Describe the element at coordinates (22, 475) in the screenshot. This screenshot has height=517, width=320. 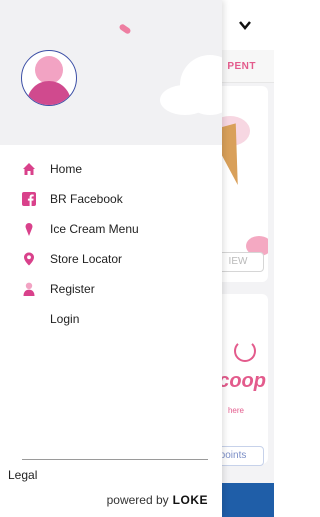
I see `legal-link: Legal` at that location.